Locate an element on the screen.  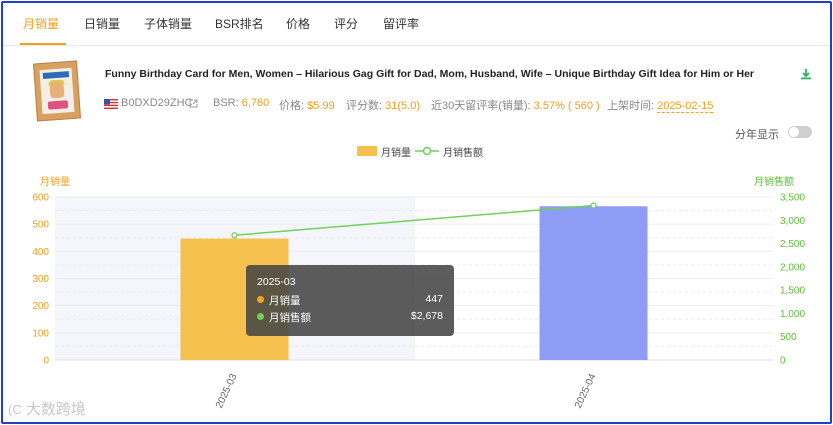
chart-tooltip: 2025-03 月销量 447 月销售额 $2,678 is located at coordinates (350, 300).